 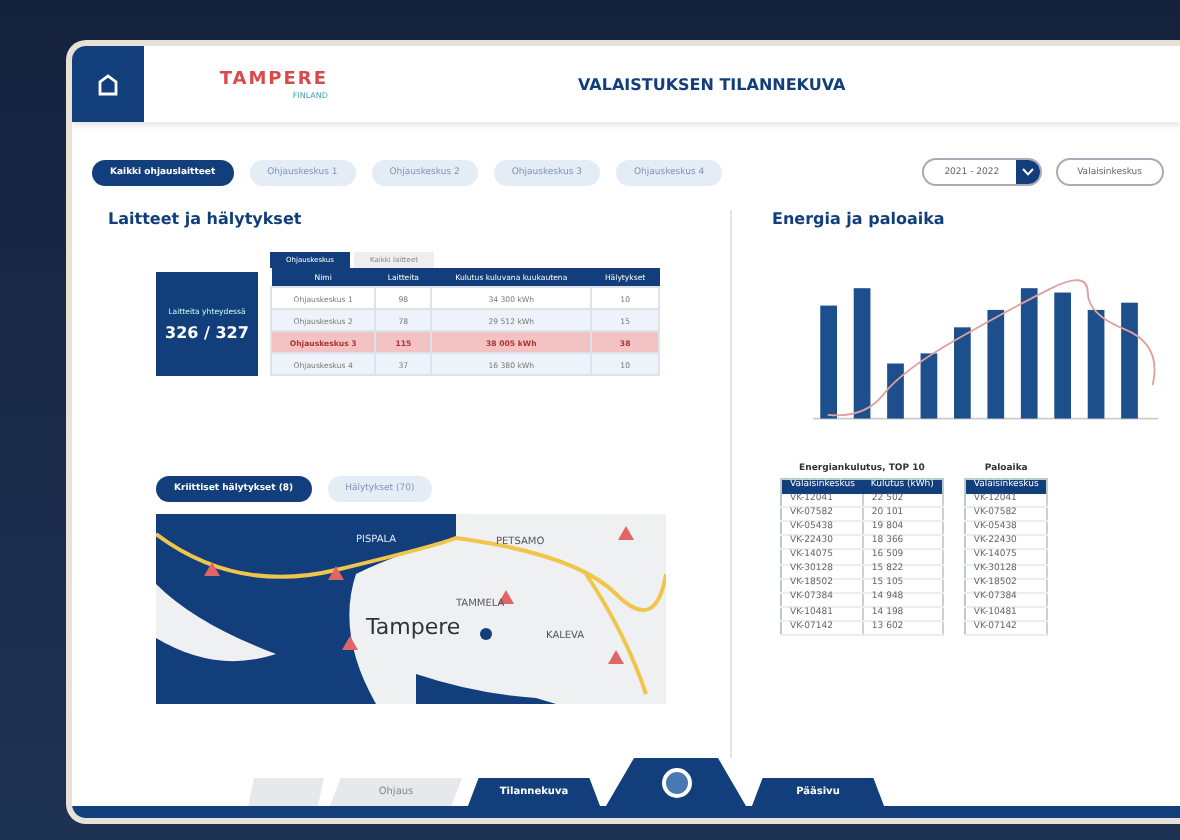 I want to click on home-icon, so click(x=108, y=84).